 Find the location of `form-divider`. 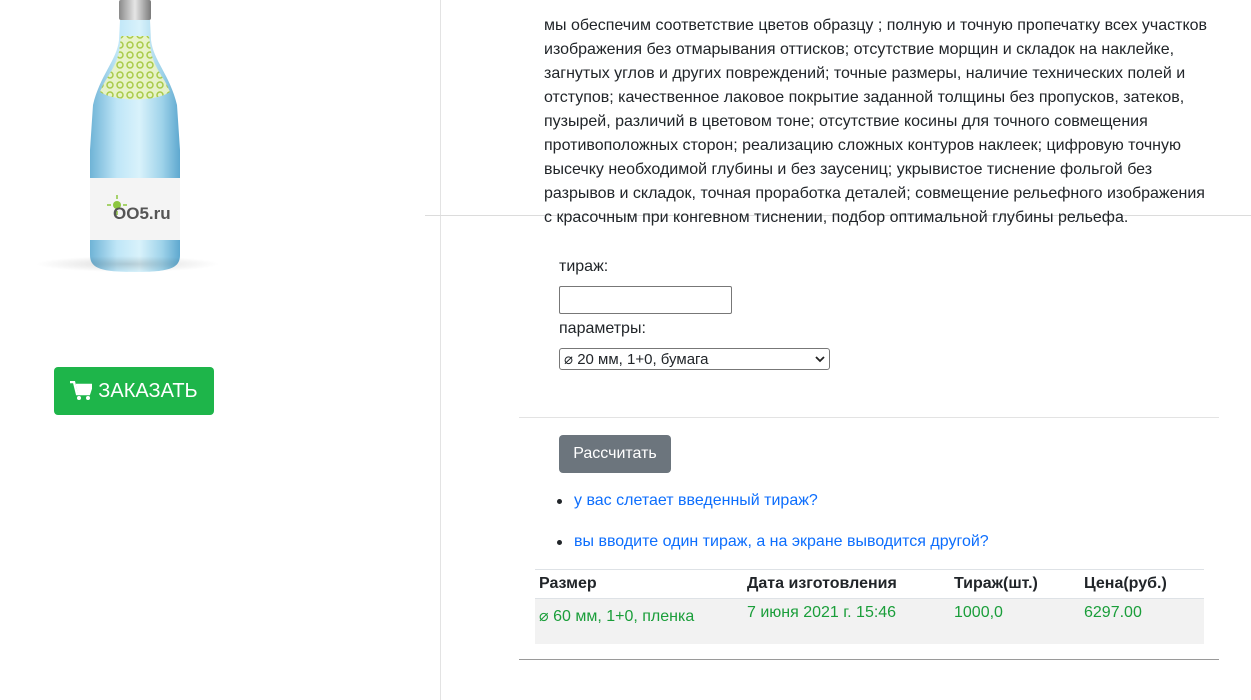

form-divider is located at coordinates (869, 417).